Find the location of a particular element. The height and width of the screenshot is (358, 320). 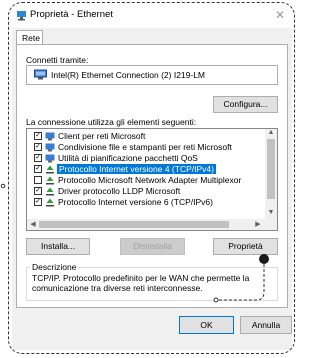

ok-button: OK is located at coordinates (206, 325).